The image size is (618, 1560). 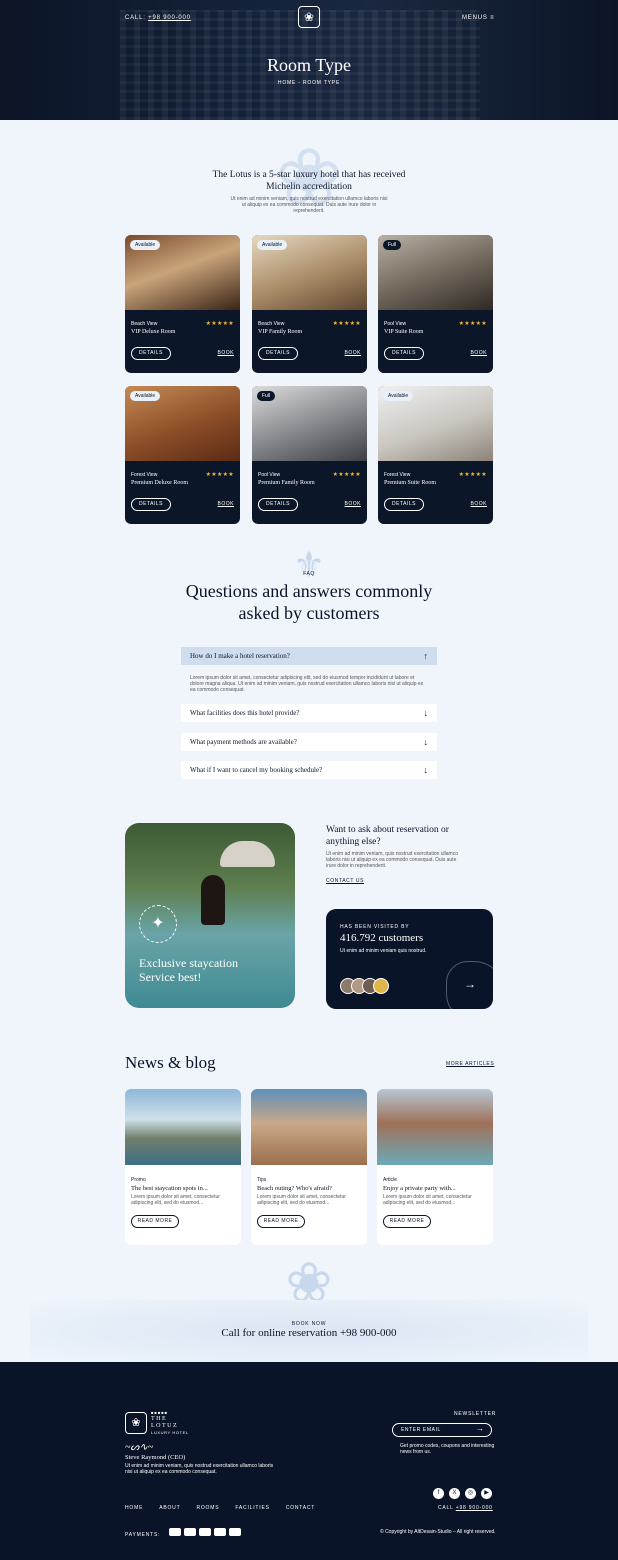 I want to click on payments: PAYMENTS:, so click(x=184, y=1533).